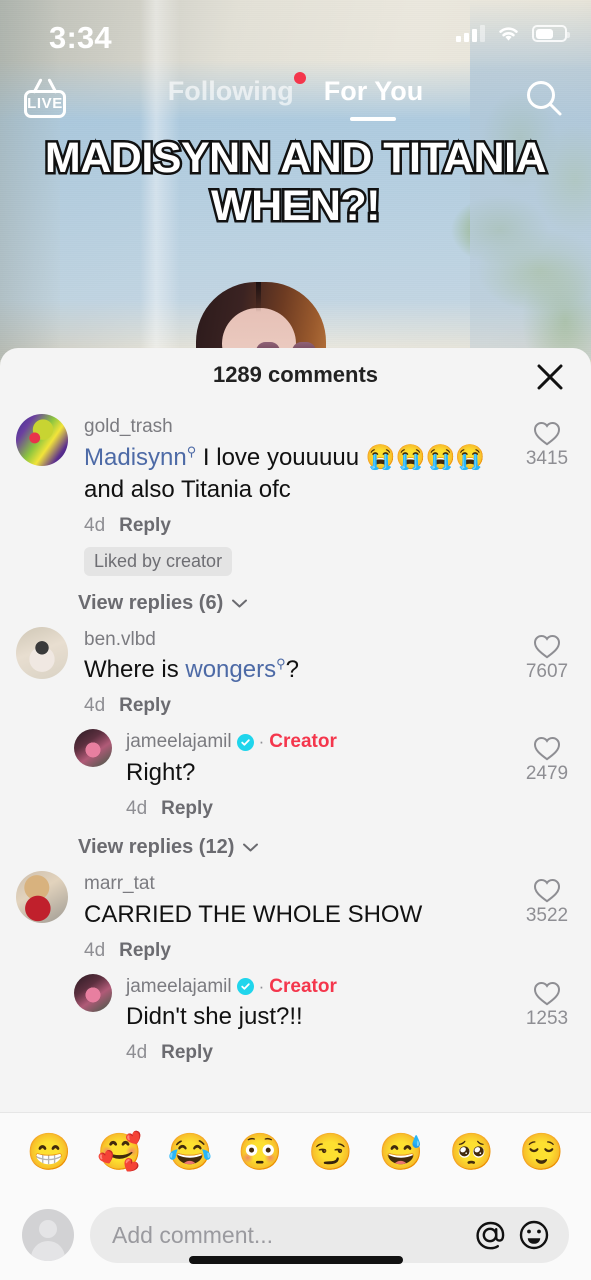 The height and width of the screenshot is (1280, 591). Describe the element at coordinates (295, 603) in the screenshot. I see `view-replies-button: View replies (6)` at that location.